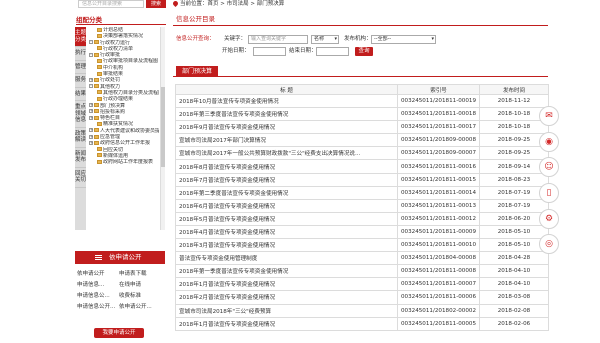 Image resolution: width=600 pixels, height=343 pixels. I want to click on wechat-icon: ☺, so click(549, 167).